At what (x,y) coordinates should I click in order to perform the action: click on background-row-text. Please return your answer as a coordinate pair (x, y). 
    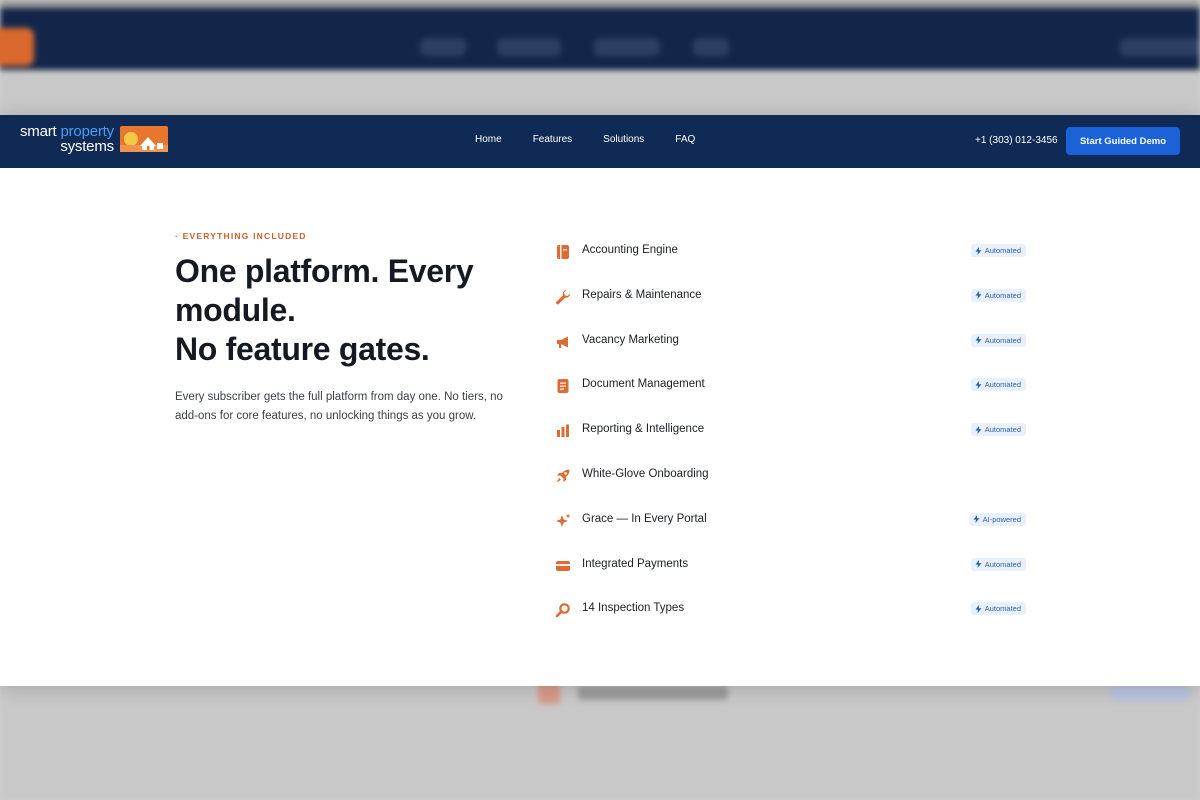
    Looking at the image, I should click on (653, 693).